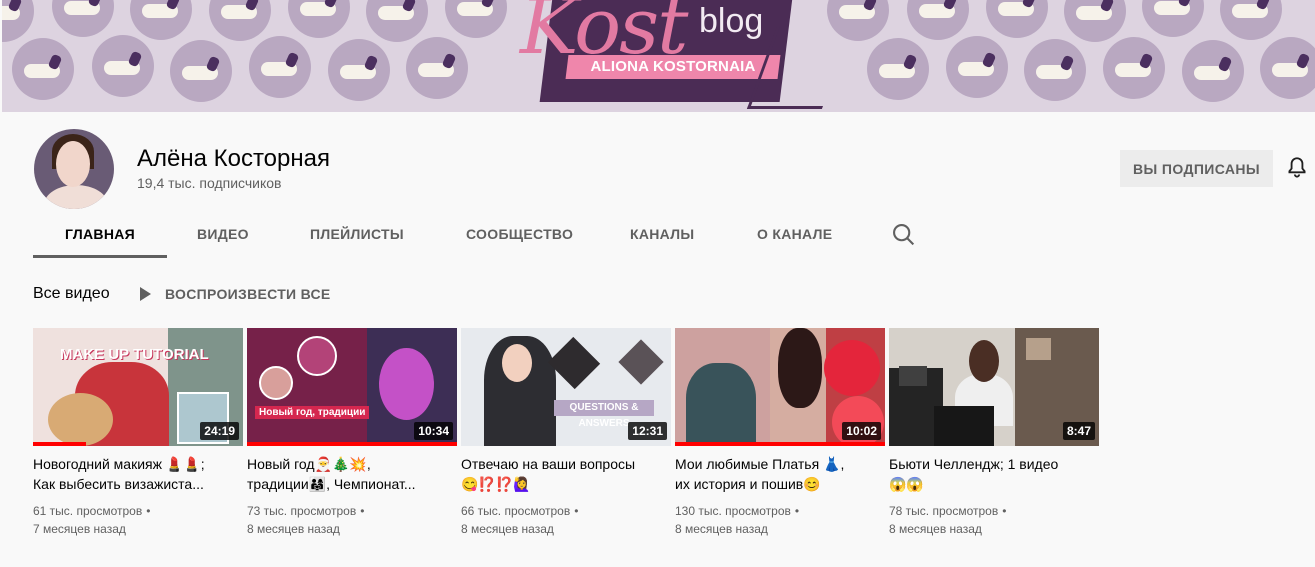 The image size is (1315, 567). Describe the element at coordinates (994, 387) in the screenshot. I see `video-thumbnail: 8:47` at that location.